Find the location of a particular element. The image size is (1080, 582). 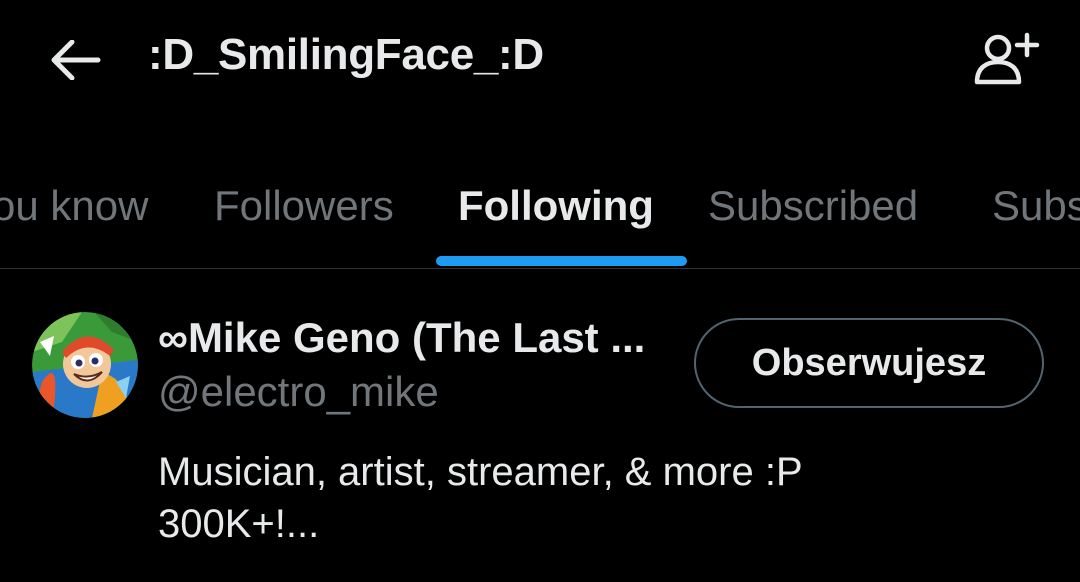

tab-you-know: ou know is located at coordinates (74, 206).